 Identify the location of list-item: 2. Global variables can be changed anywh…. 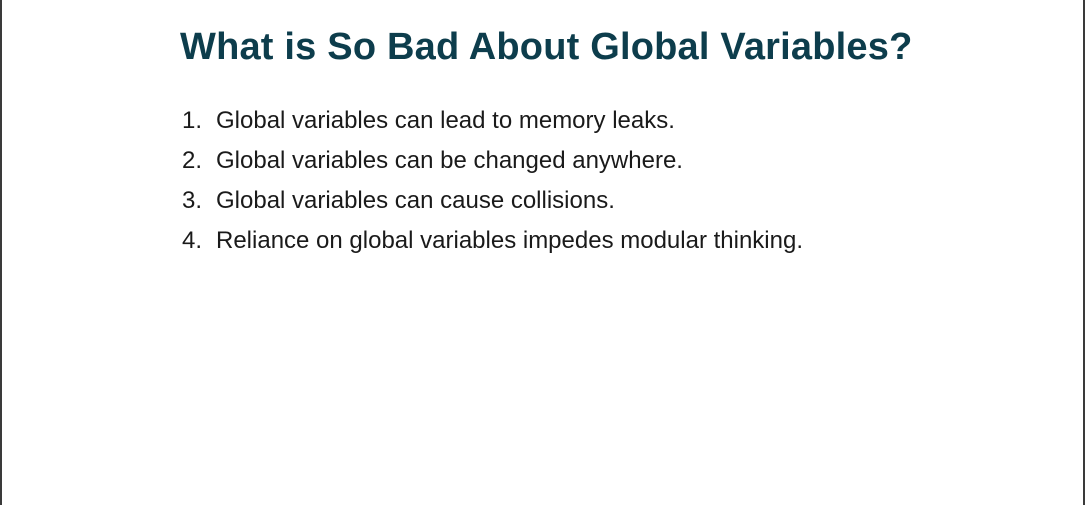
(492, 161).